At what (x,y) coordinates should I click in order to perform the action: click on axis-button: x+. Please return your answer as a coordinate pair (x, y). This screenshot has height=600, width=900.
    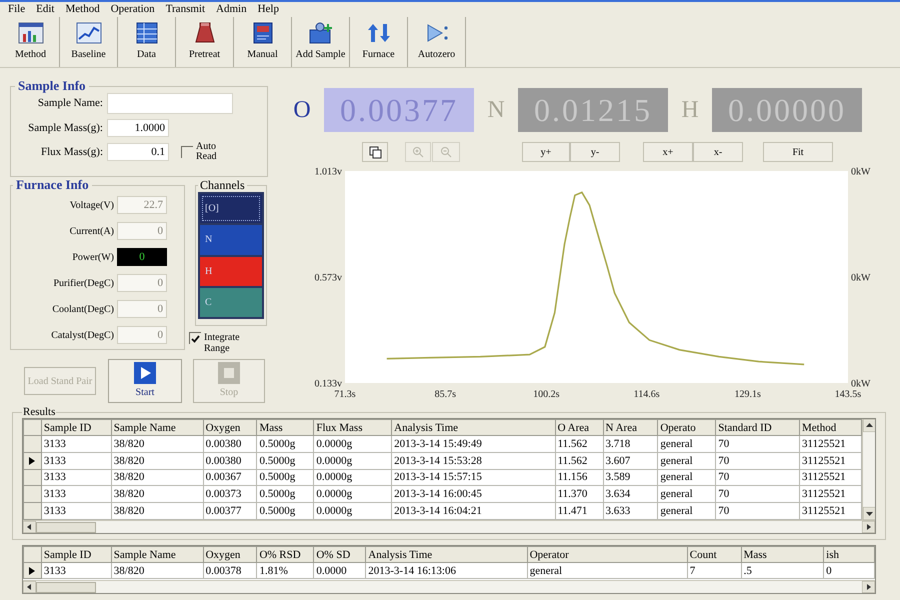
    Looking at the image, I should click on (668, 152).